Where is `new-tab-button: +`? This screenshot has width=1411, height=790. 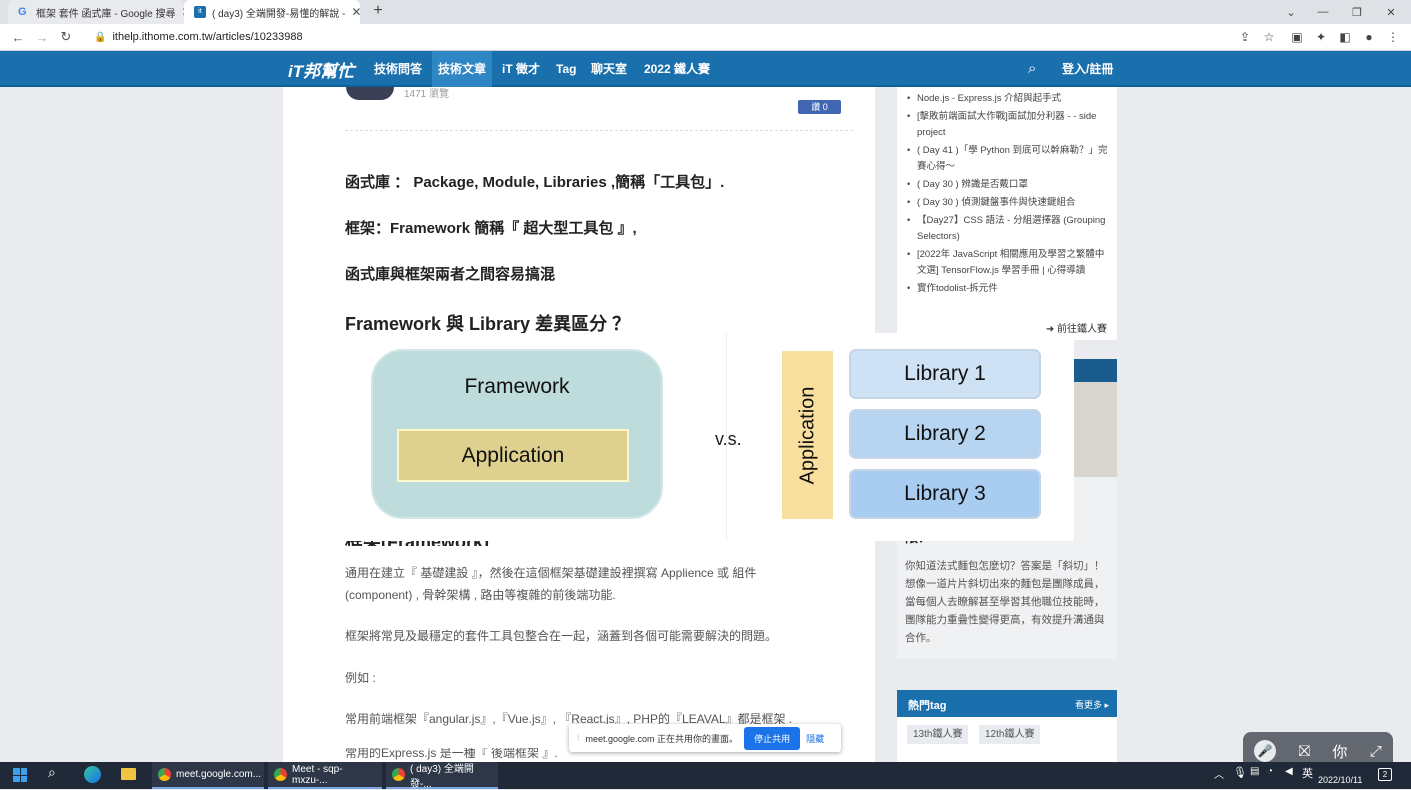
new-tab-button: + is located at coordinates (378, 12).